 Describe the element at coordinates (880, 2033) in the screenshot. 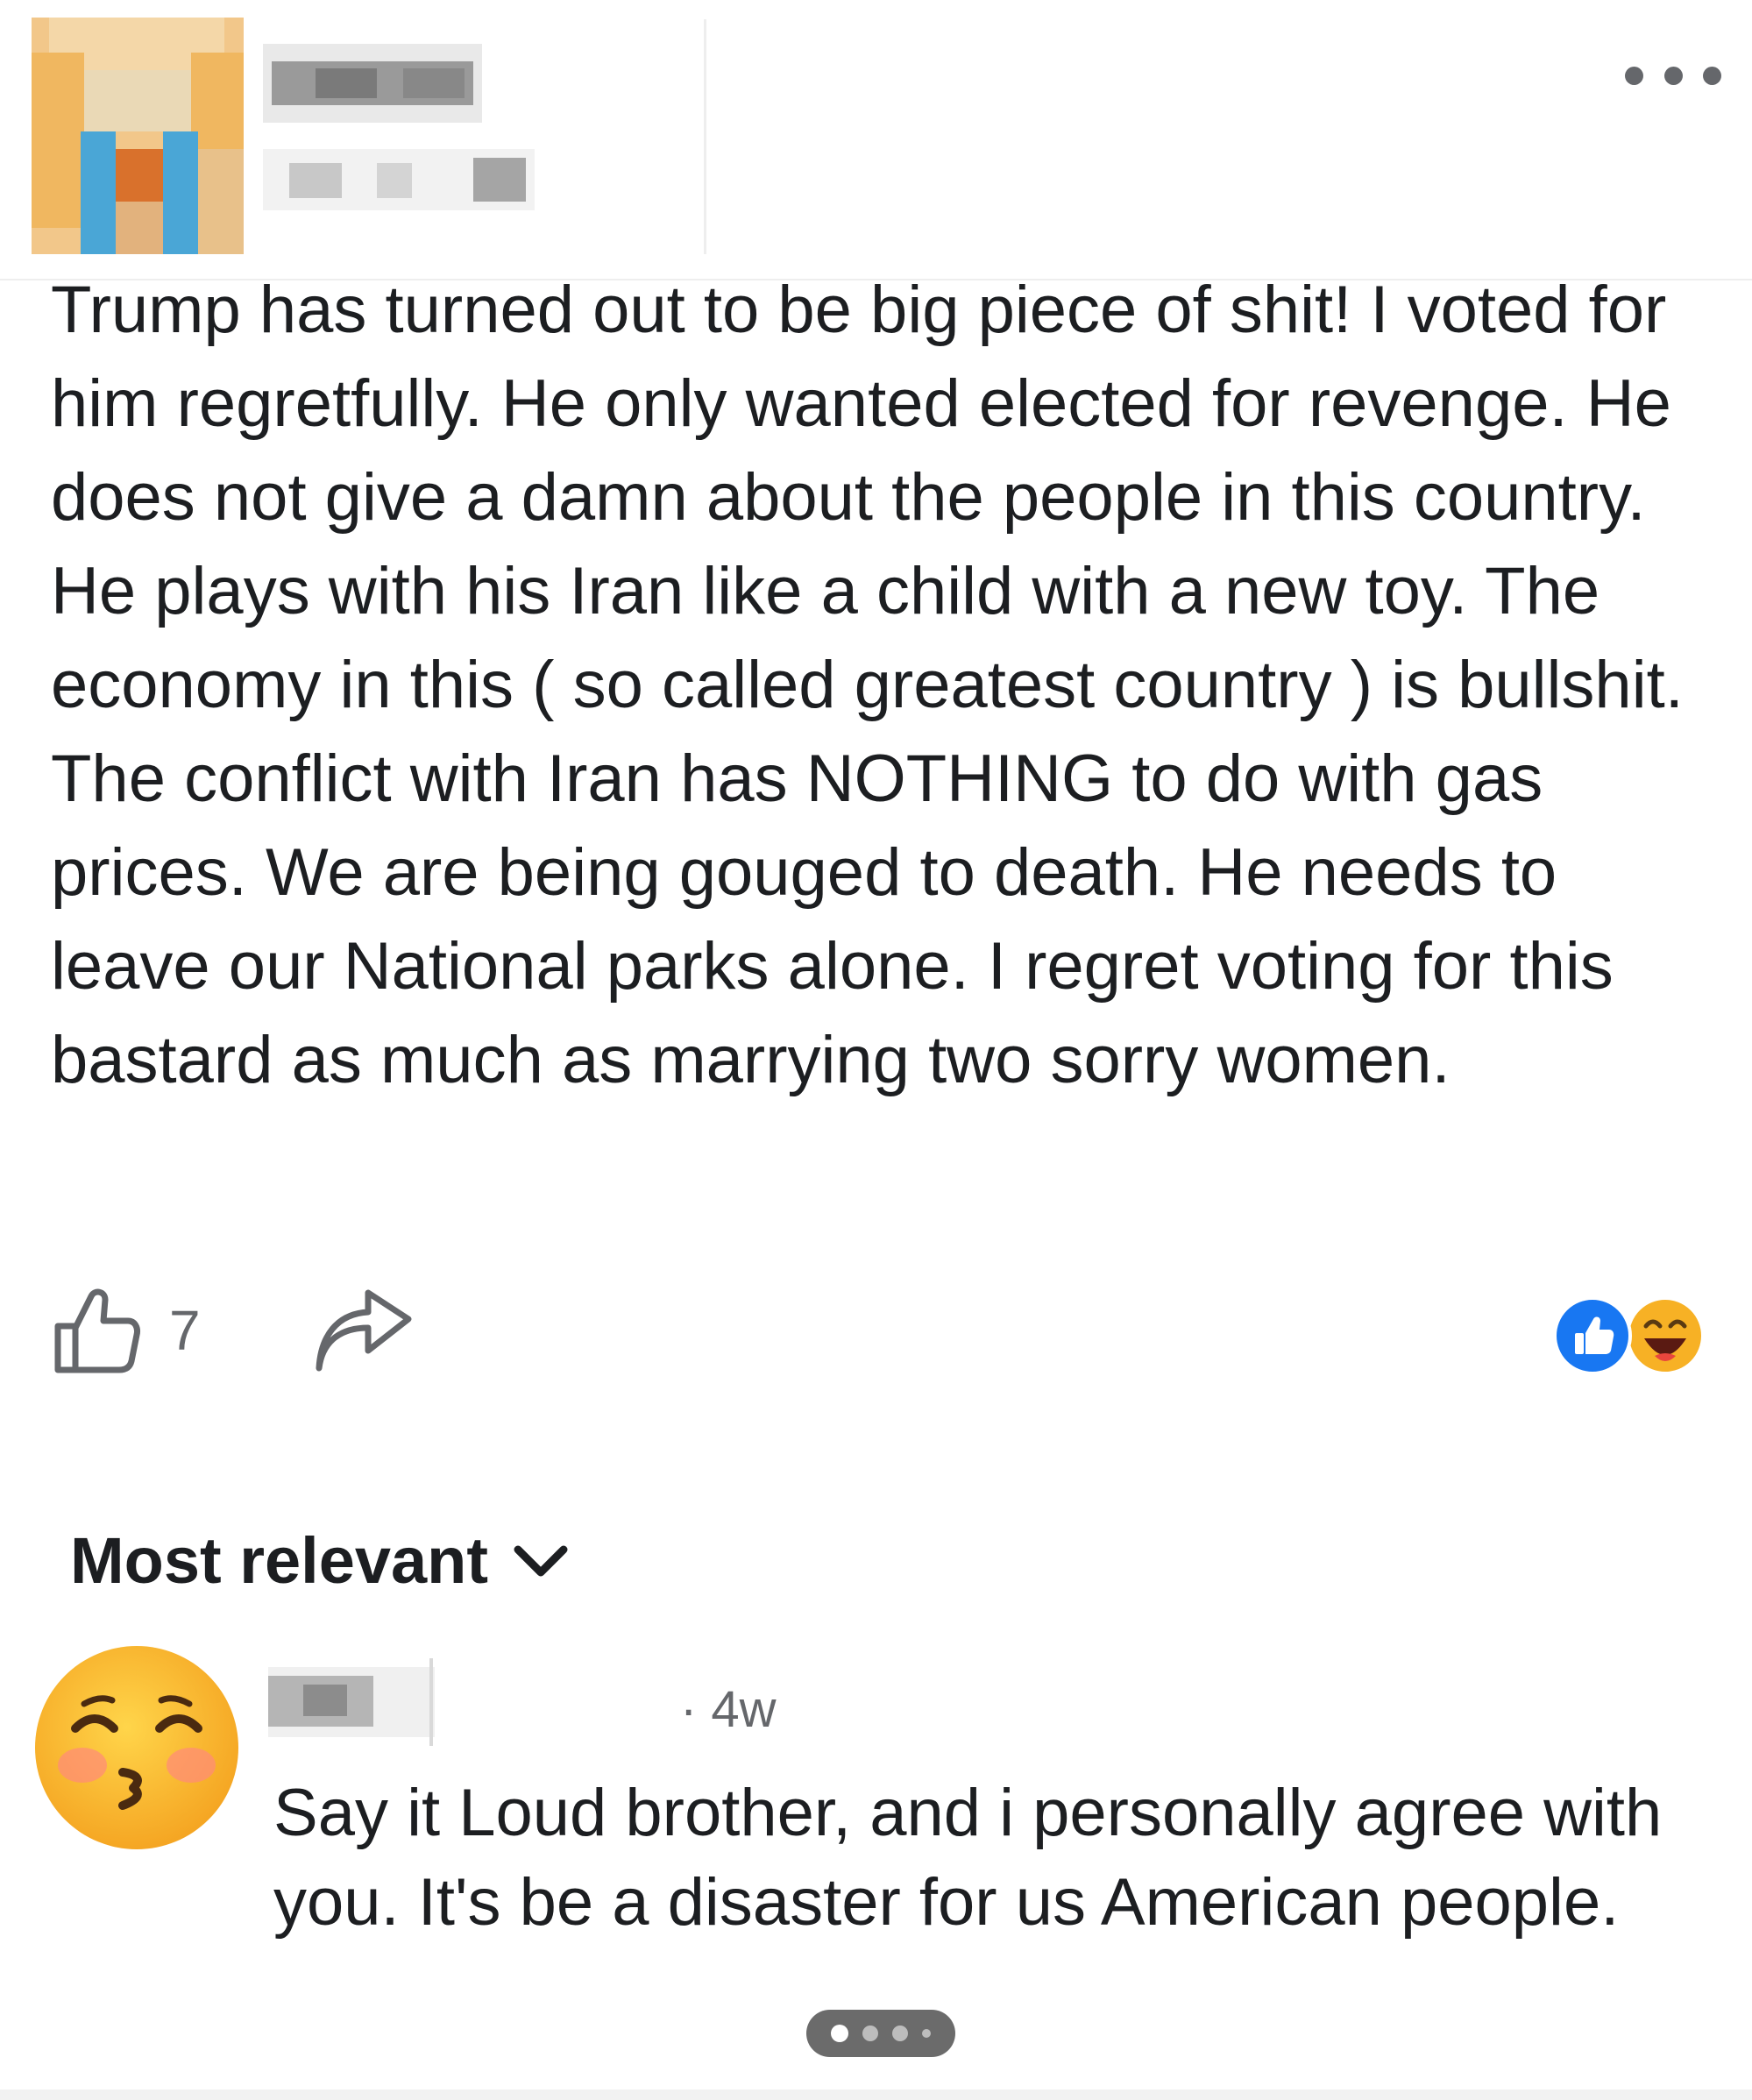

I see `page-indicator` at that location.